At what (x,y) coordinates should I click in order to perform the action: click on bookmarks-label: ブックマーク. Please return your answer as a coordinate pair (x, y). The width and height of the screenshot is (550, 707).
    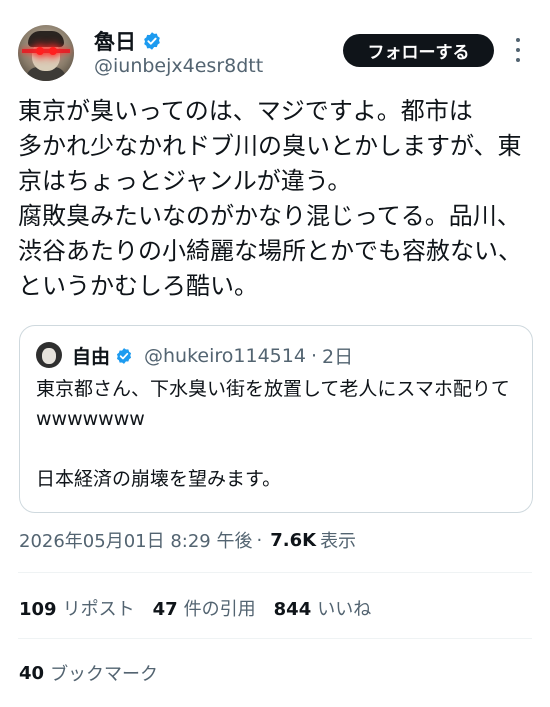
    Looking at the image, I should click on (104, 674).